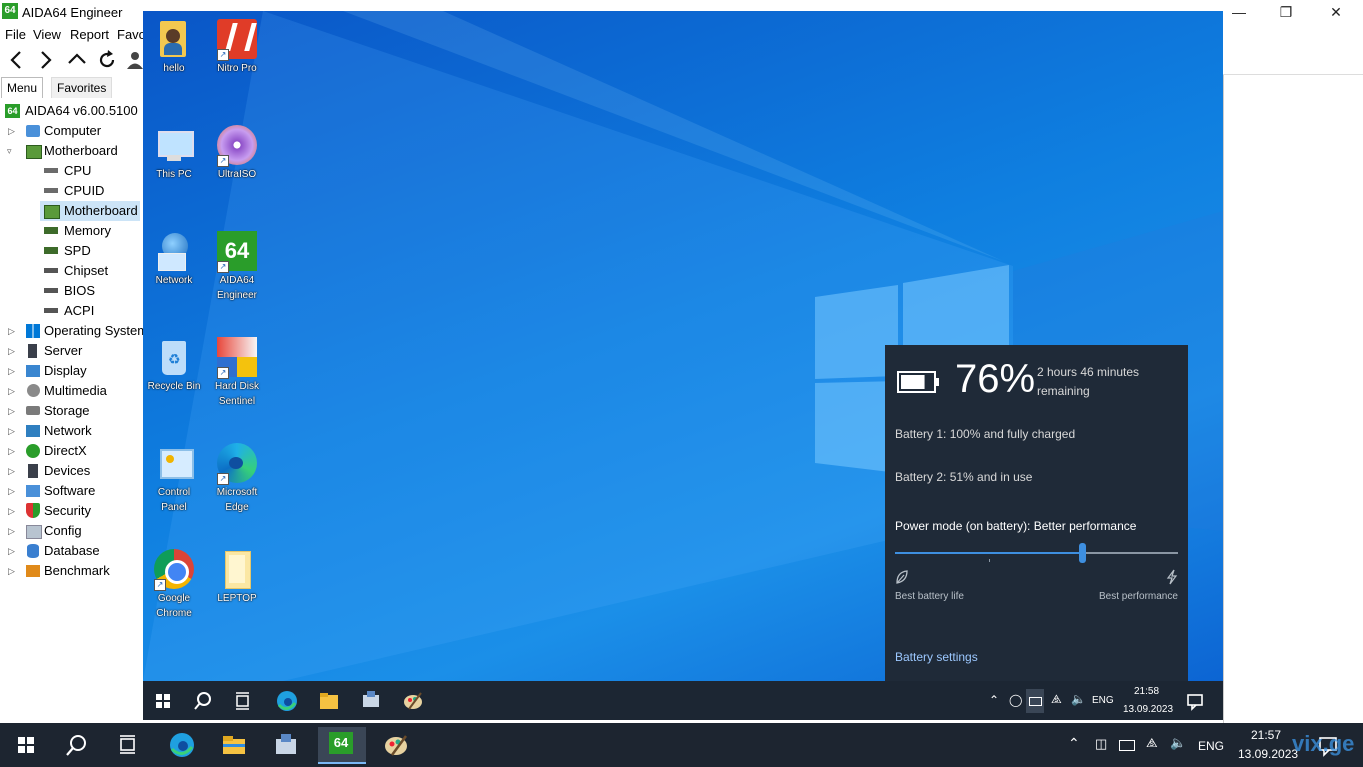 This screenshot has height=767, width=1363. I want to click on tray-device-icon: ◯, so click(1015, 700).